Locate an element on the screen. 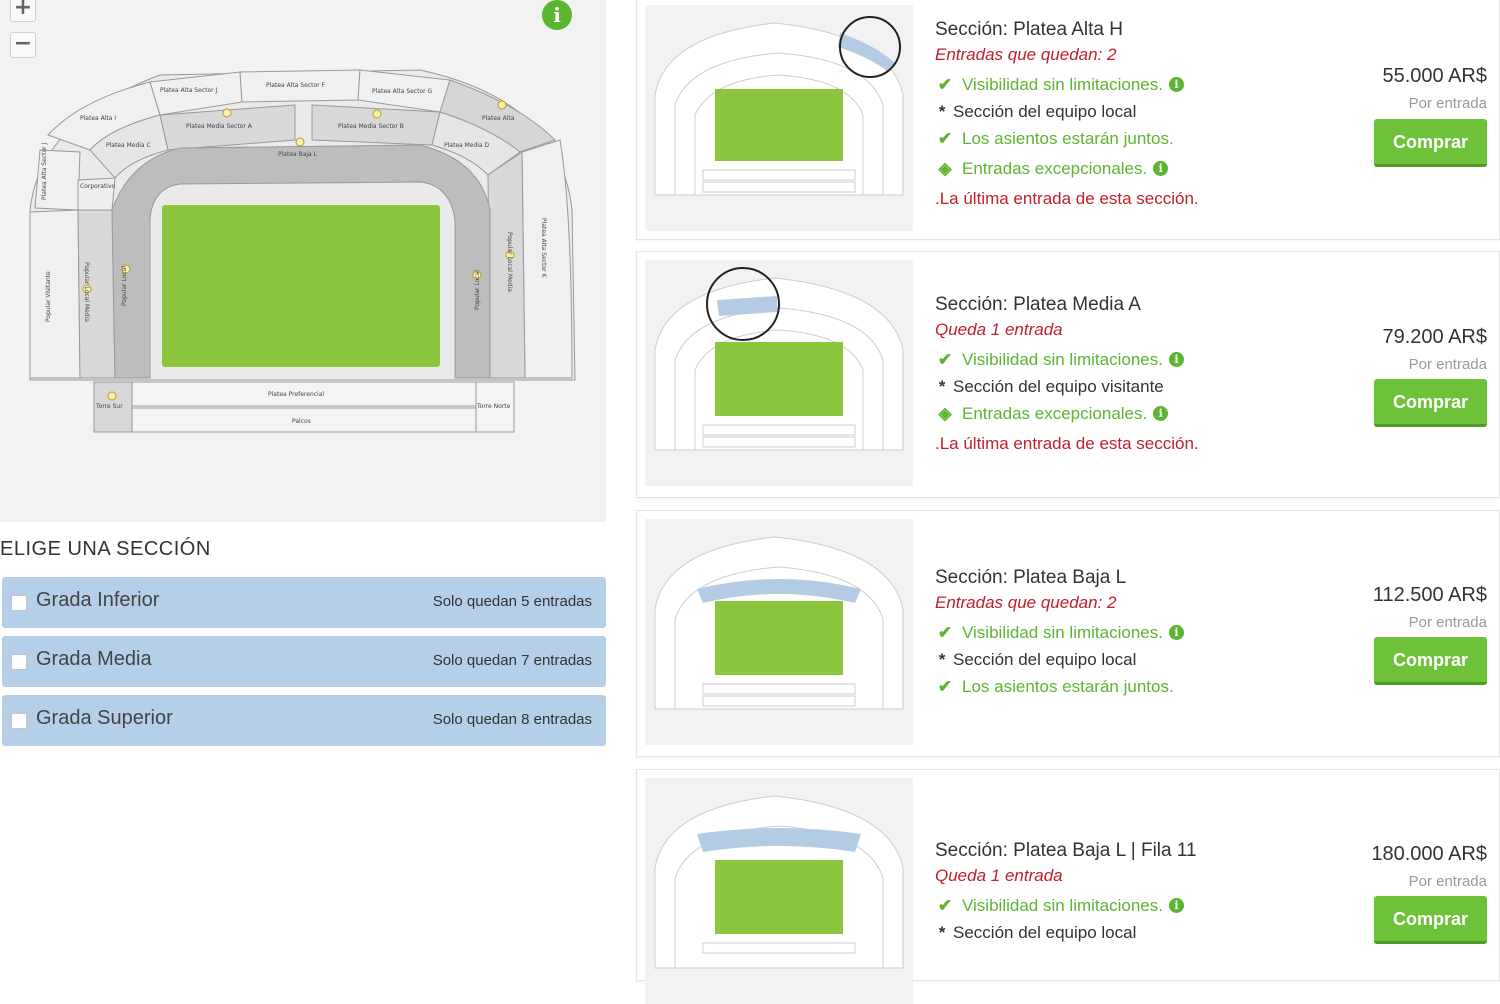 Image resolution: width=1500 pixels, height=1004 pixels. map-section-popular-visitante is located at coordinates (55, 294).